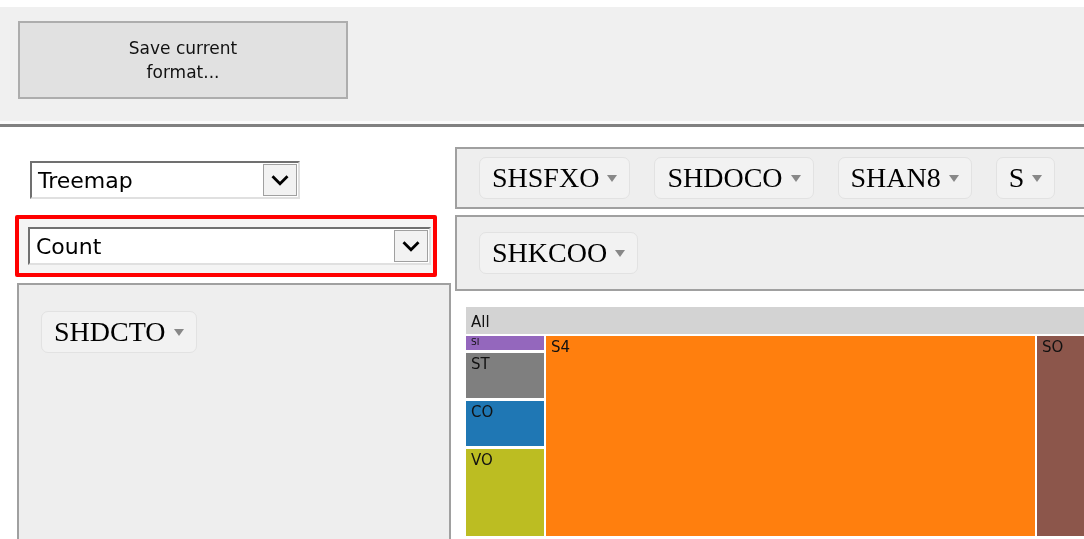 The height and width of the screenshot is (539, 1084). Describe the element at coordinates (555, 178) in the screenshot. I see `field-chip: SHSFXO` at that location.